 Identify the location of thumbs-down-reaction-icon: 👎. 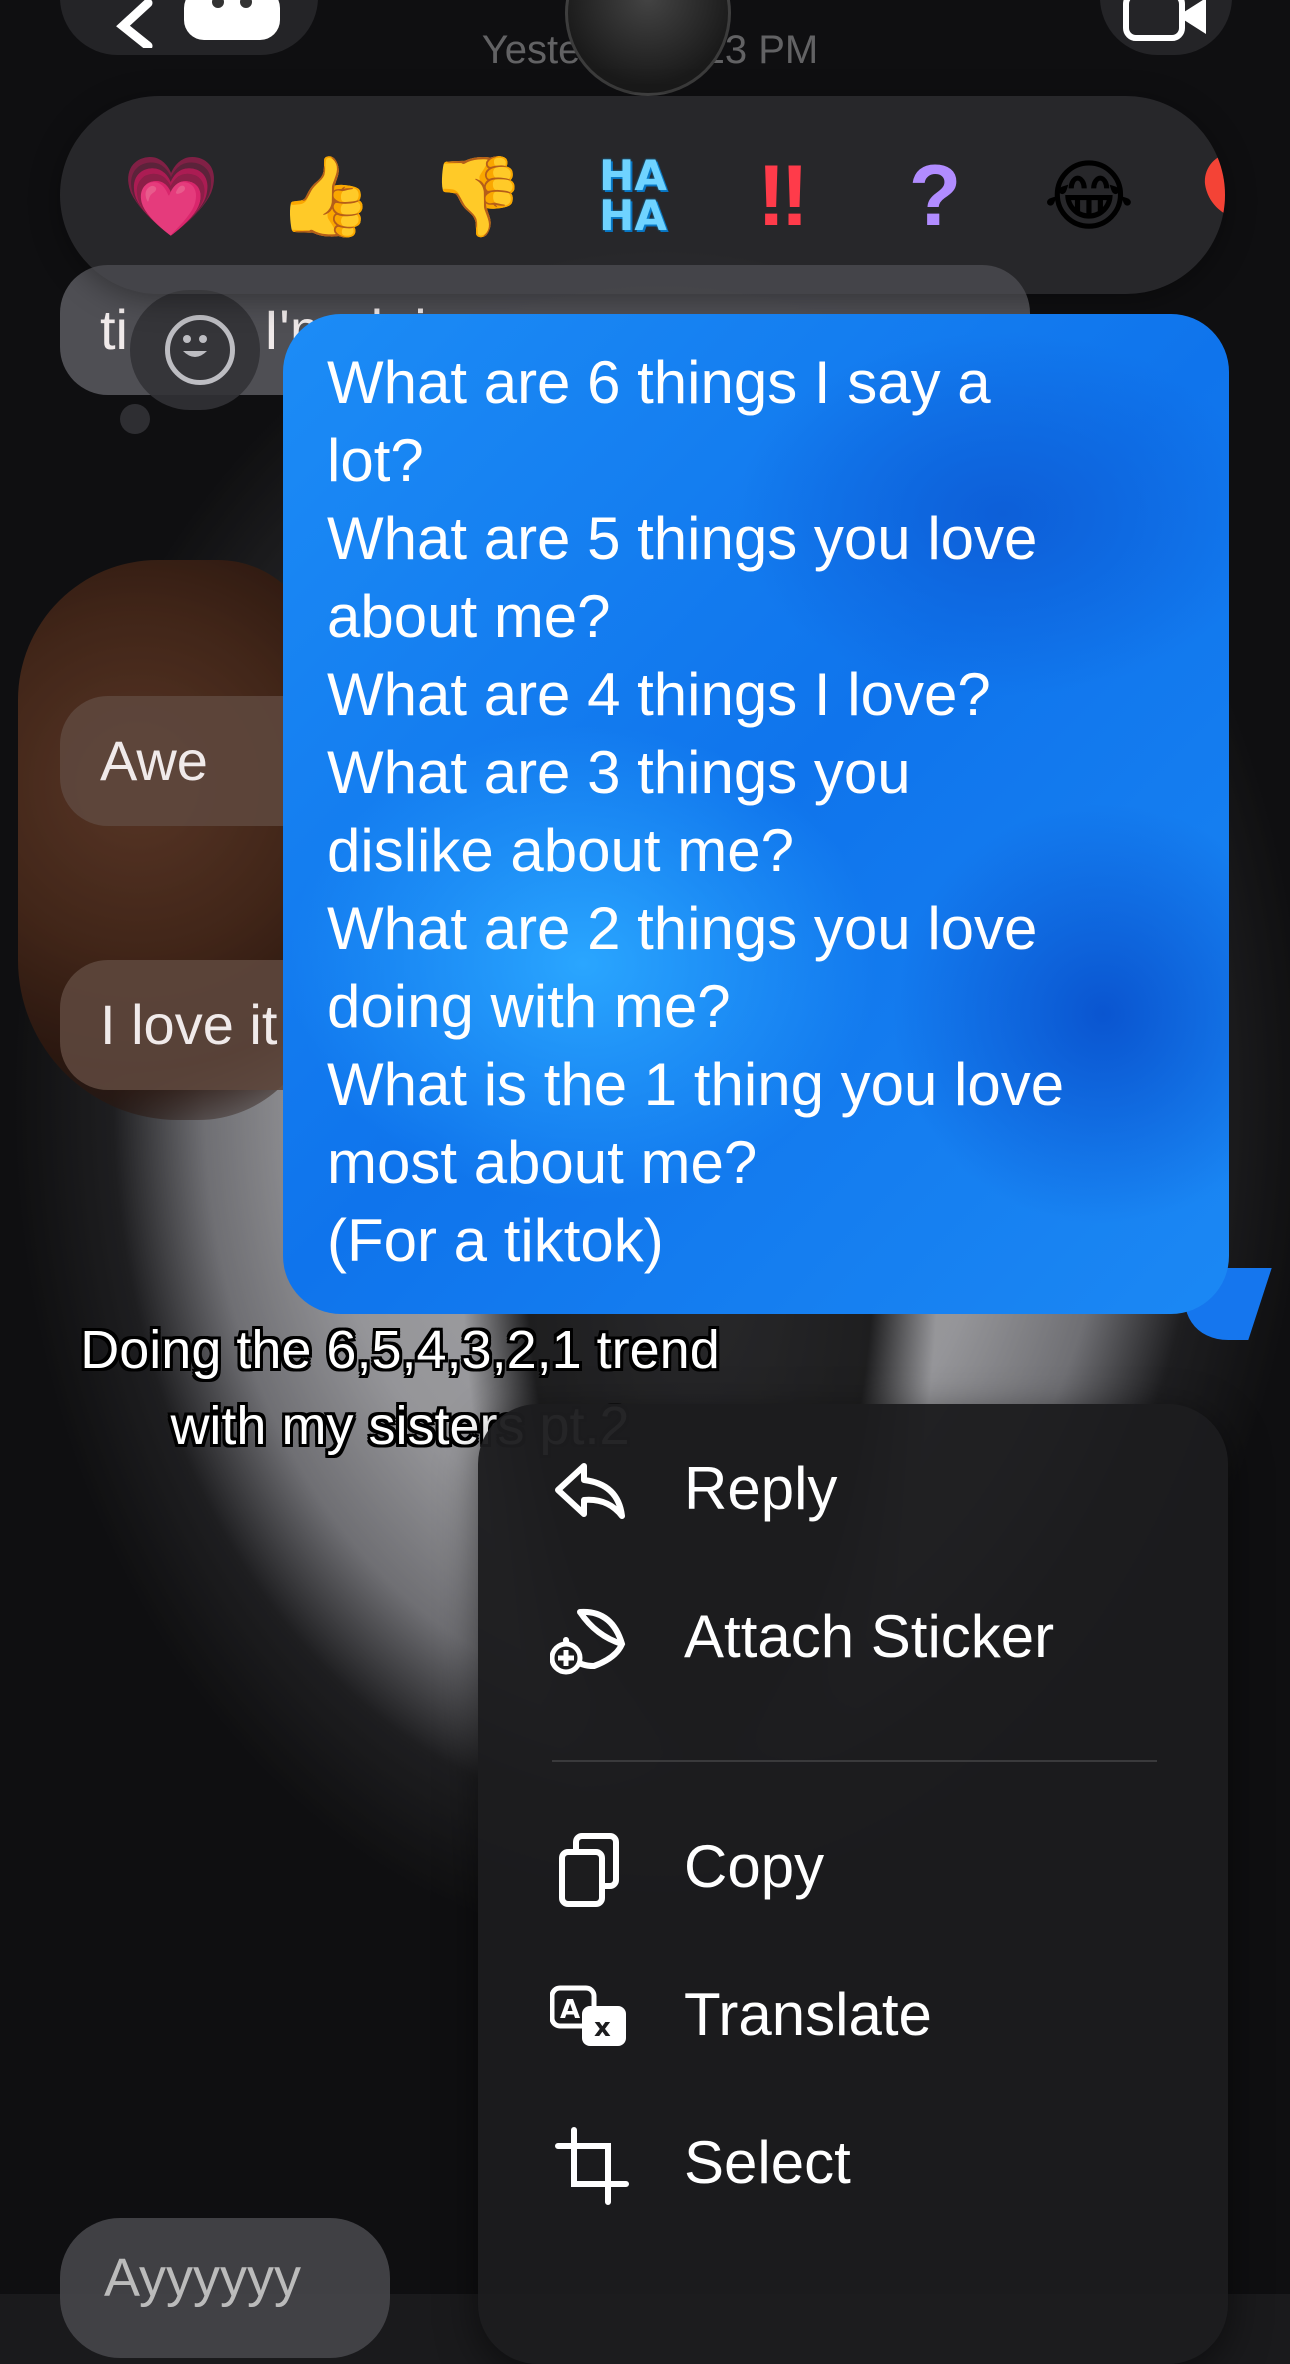
(477, 196).